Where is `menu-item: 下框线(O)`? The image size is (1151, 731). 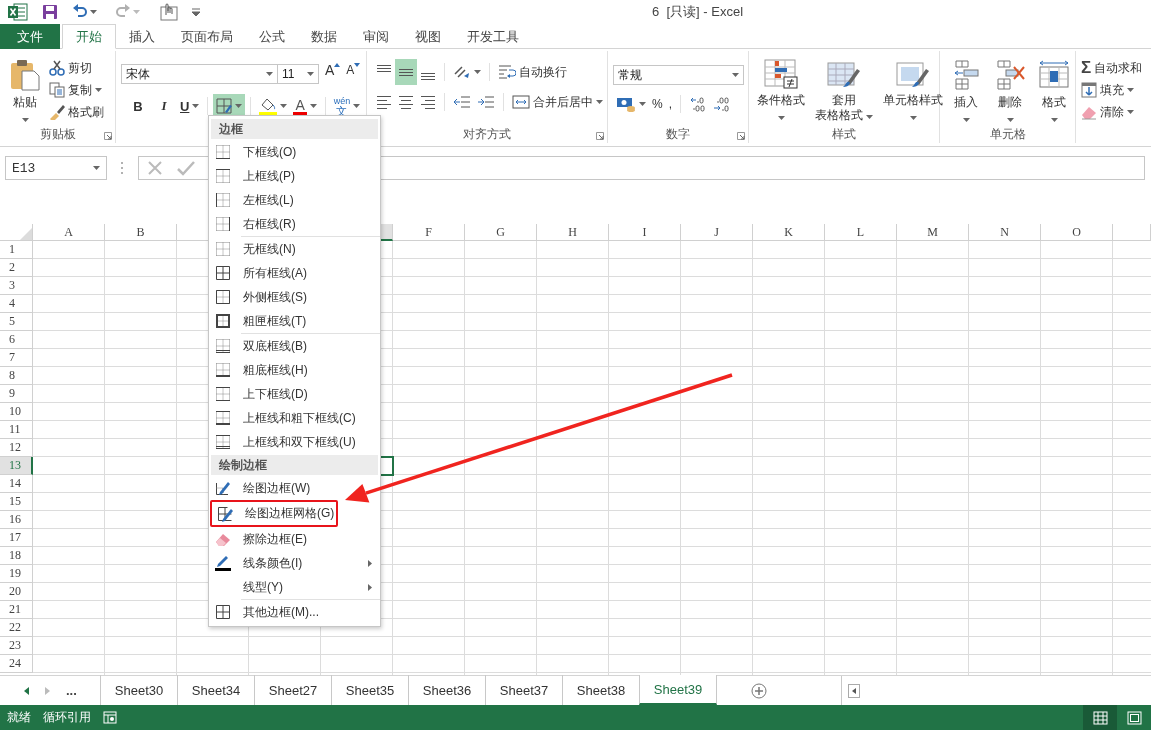
menu-item: 下框线(O) is located at coordinates (294, 152).